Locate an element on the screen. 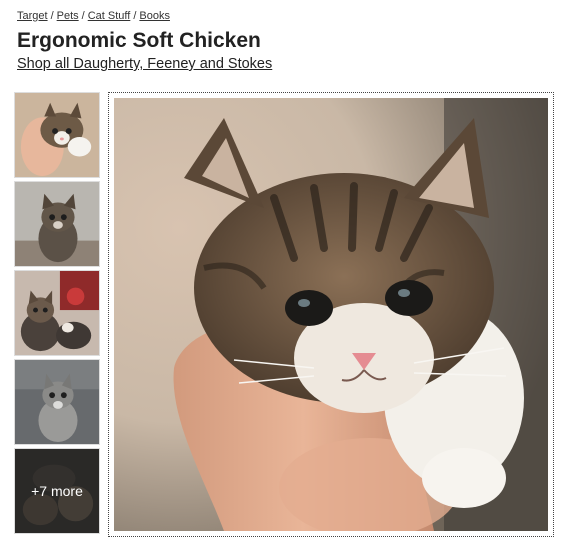  kitten-in-hand-image is located at coordinates (57, 135).